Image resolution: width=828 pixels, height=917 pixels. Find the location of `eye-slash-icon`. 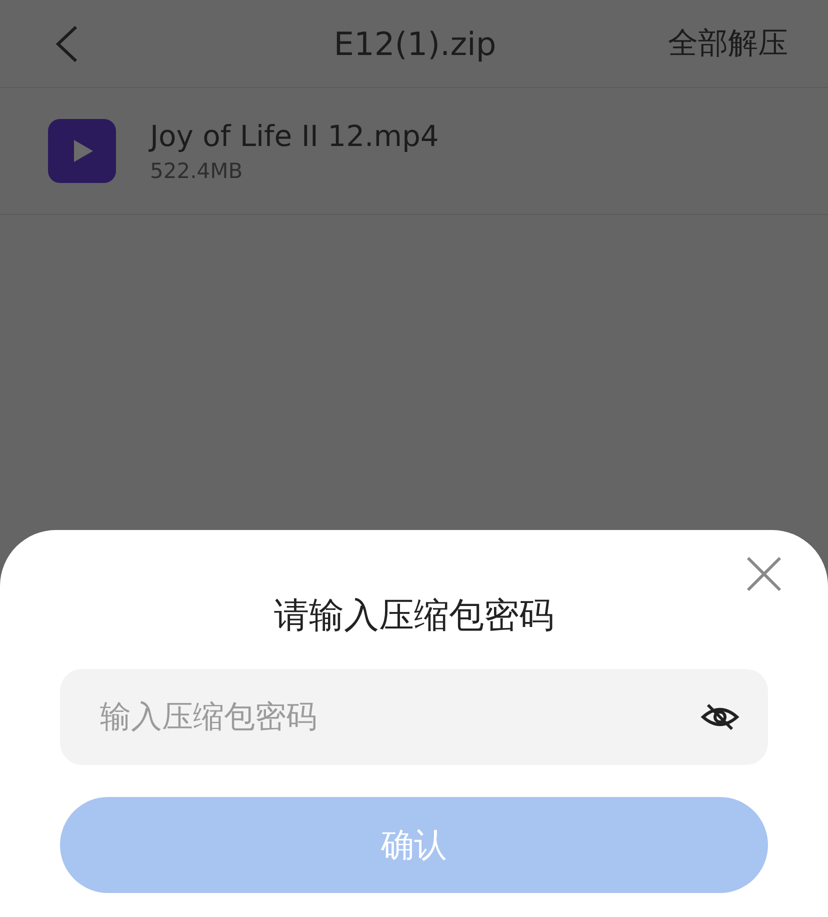

eye-slash-icon is located at coordinates (720, 717).